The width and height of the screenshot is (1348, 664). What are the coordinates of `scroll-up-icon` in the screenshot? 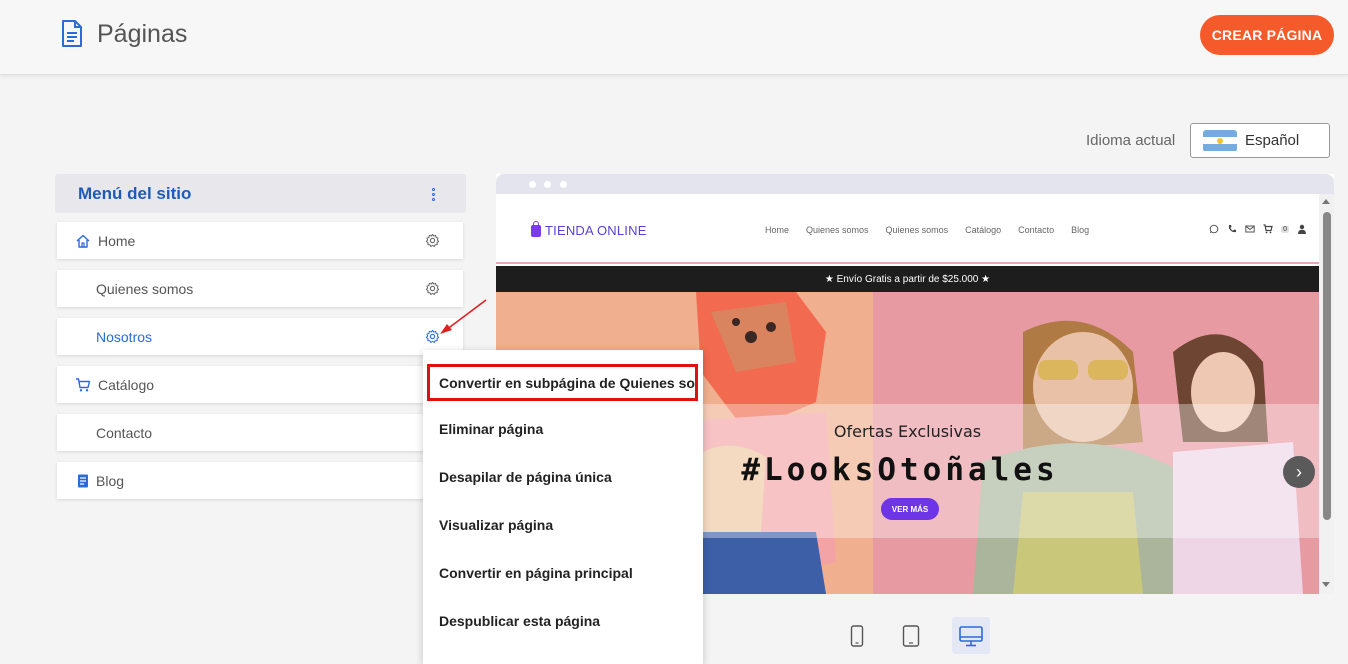 It's located at (1326, 201).